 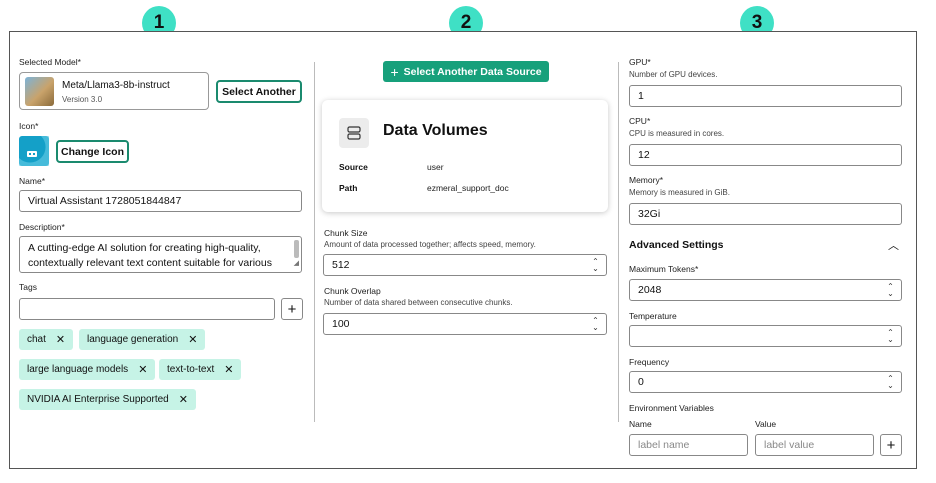 I want to click on tag-chip-text-to-text: text-to-text ✕, so click(x=200, y=369).